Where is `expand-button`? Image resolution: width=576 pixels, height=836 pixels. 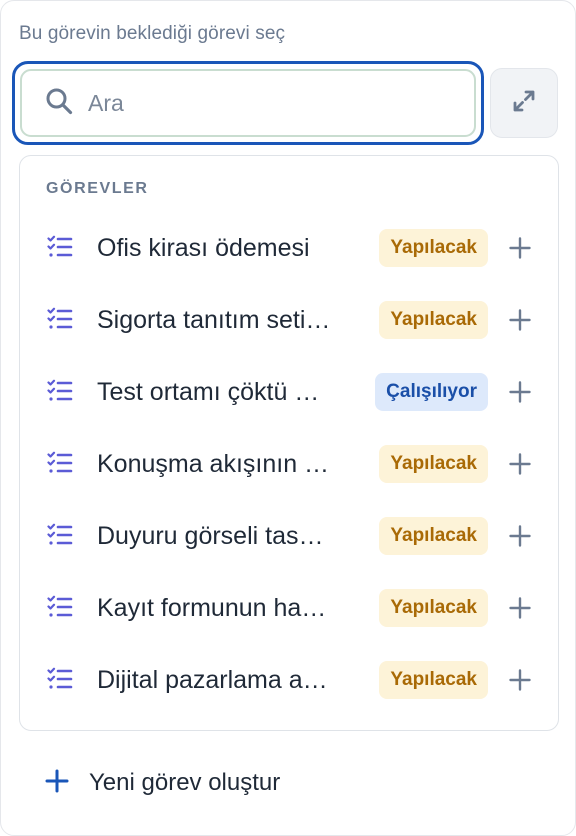
expand-button is located at coordinates (524, 103).